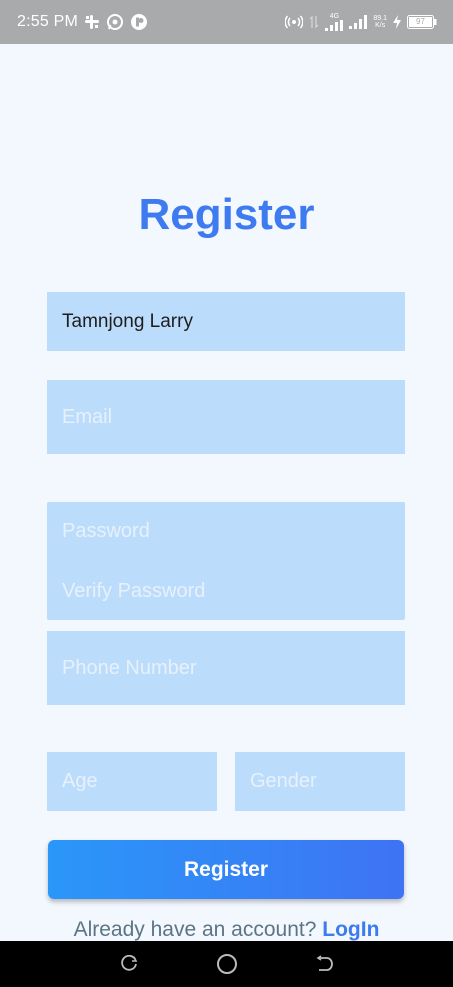 The image size is (453, 987). Describe the element at coordinates (226, 561) in the screenshot. I see `password-group` at that location.